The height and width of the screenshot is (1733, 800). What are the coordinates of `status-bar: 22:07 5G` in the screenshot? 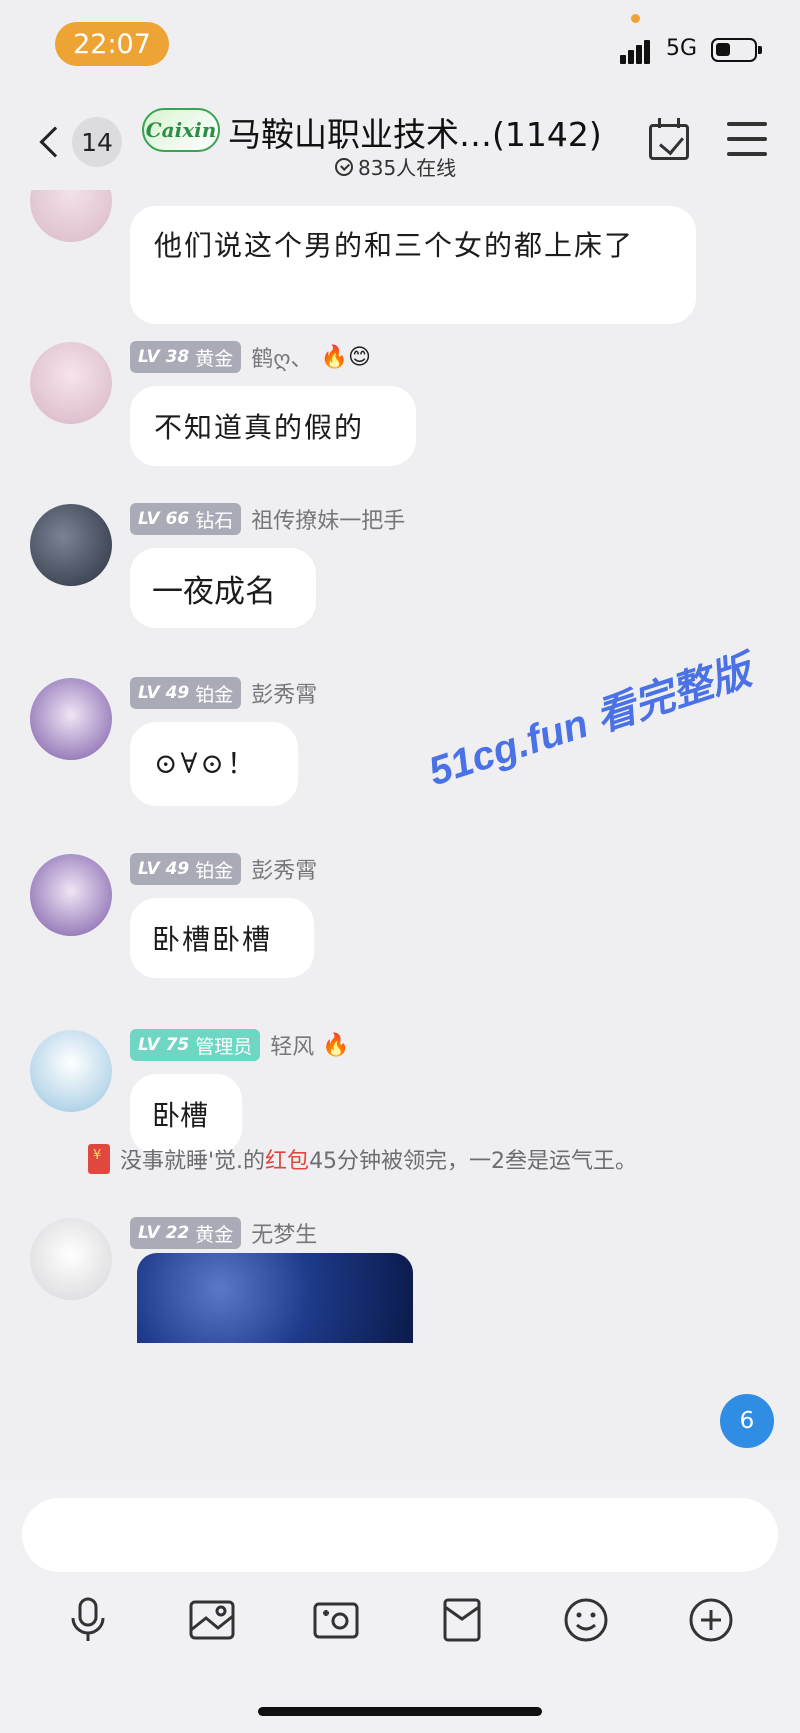 It's located at (400, 50).